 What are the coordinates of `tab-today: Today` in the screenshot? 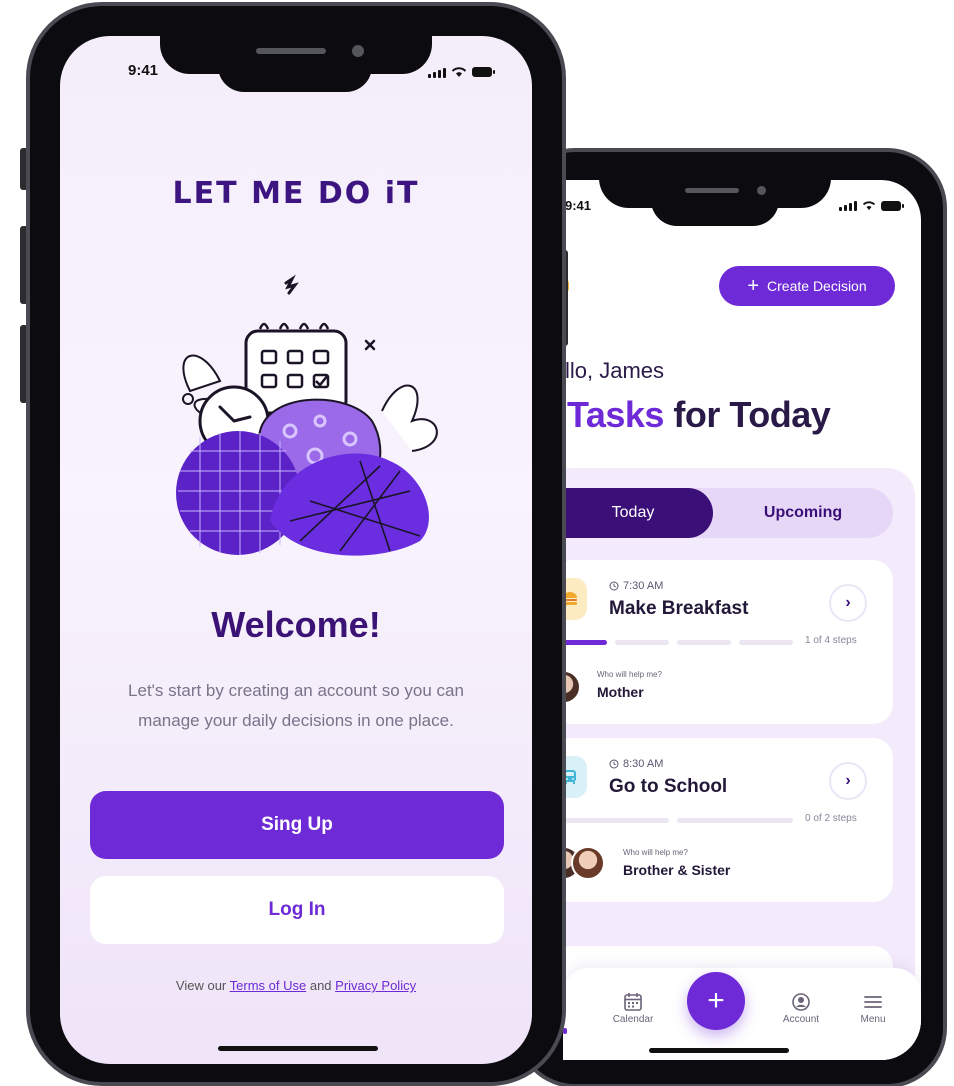 It's located at (638, 513).